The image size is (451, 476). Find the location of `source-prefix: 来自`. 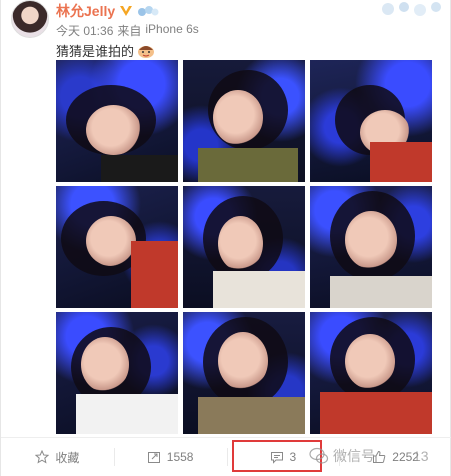

source-prefix: 来自 is located at coordinates (129, 31).